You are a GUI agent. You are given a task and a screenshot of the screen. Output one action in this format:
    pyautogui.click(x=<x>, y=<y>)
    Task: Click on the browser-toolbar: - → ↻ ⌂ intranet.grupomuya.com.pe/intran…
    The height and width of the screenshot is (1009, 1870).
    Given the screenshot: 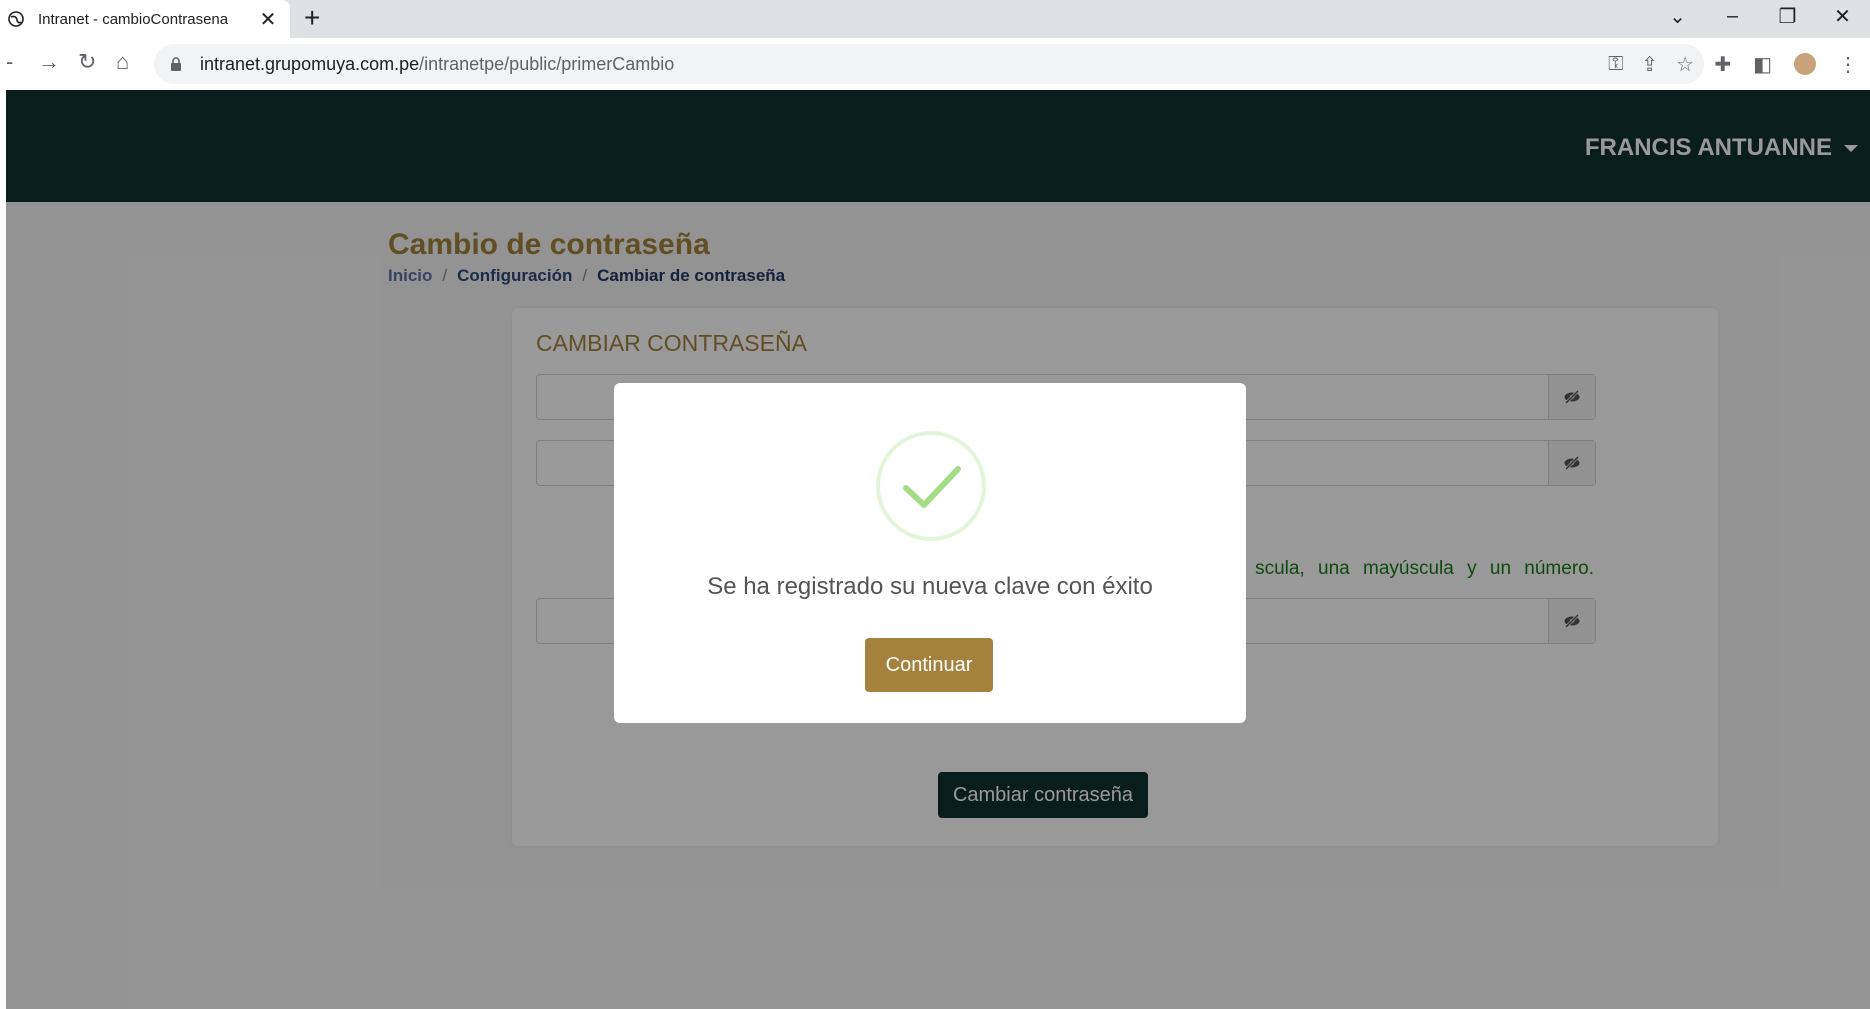 What is the action you would take?
    pyautogui.click(x=935, y=64)
    